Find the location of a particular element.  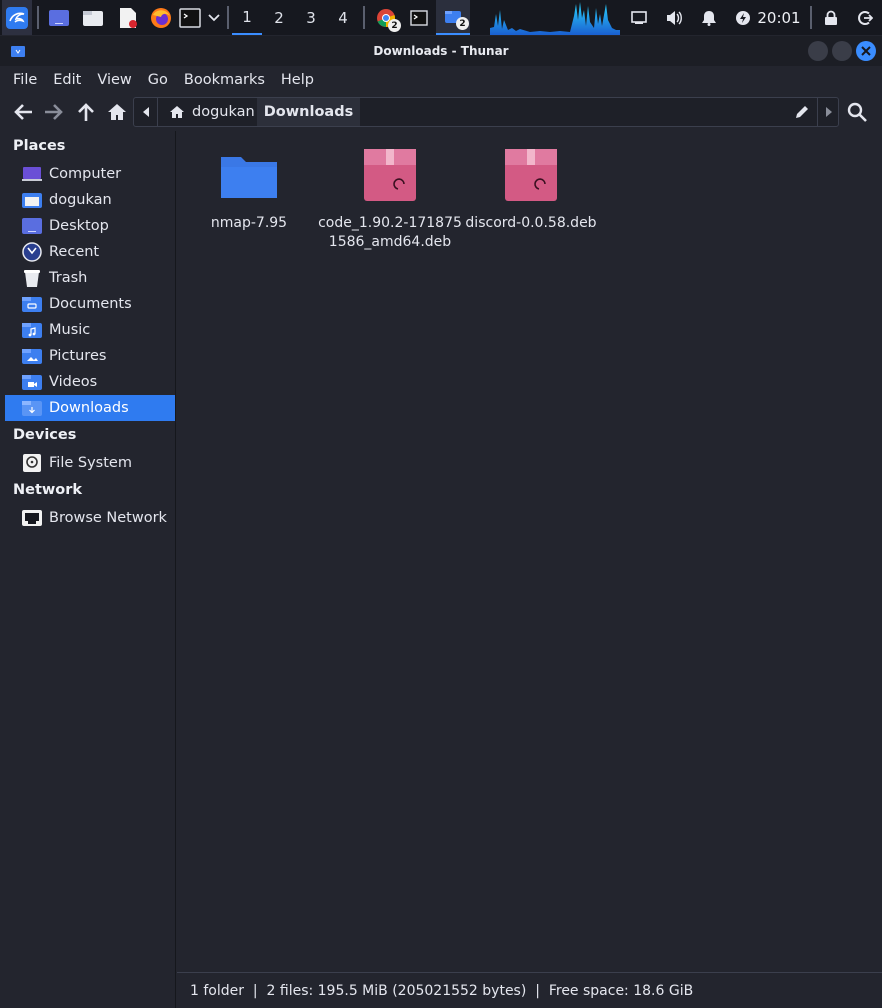

sidebar-item-desktop: Desktop is located at coordinates (90, 226).